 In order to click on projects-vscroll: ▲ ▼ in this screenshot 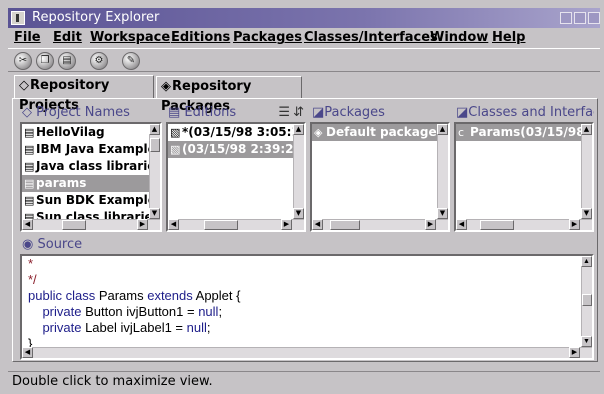, I will do `click(154, 171)`.